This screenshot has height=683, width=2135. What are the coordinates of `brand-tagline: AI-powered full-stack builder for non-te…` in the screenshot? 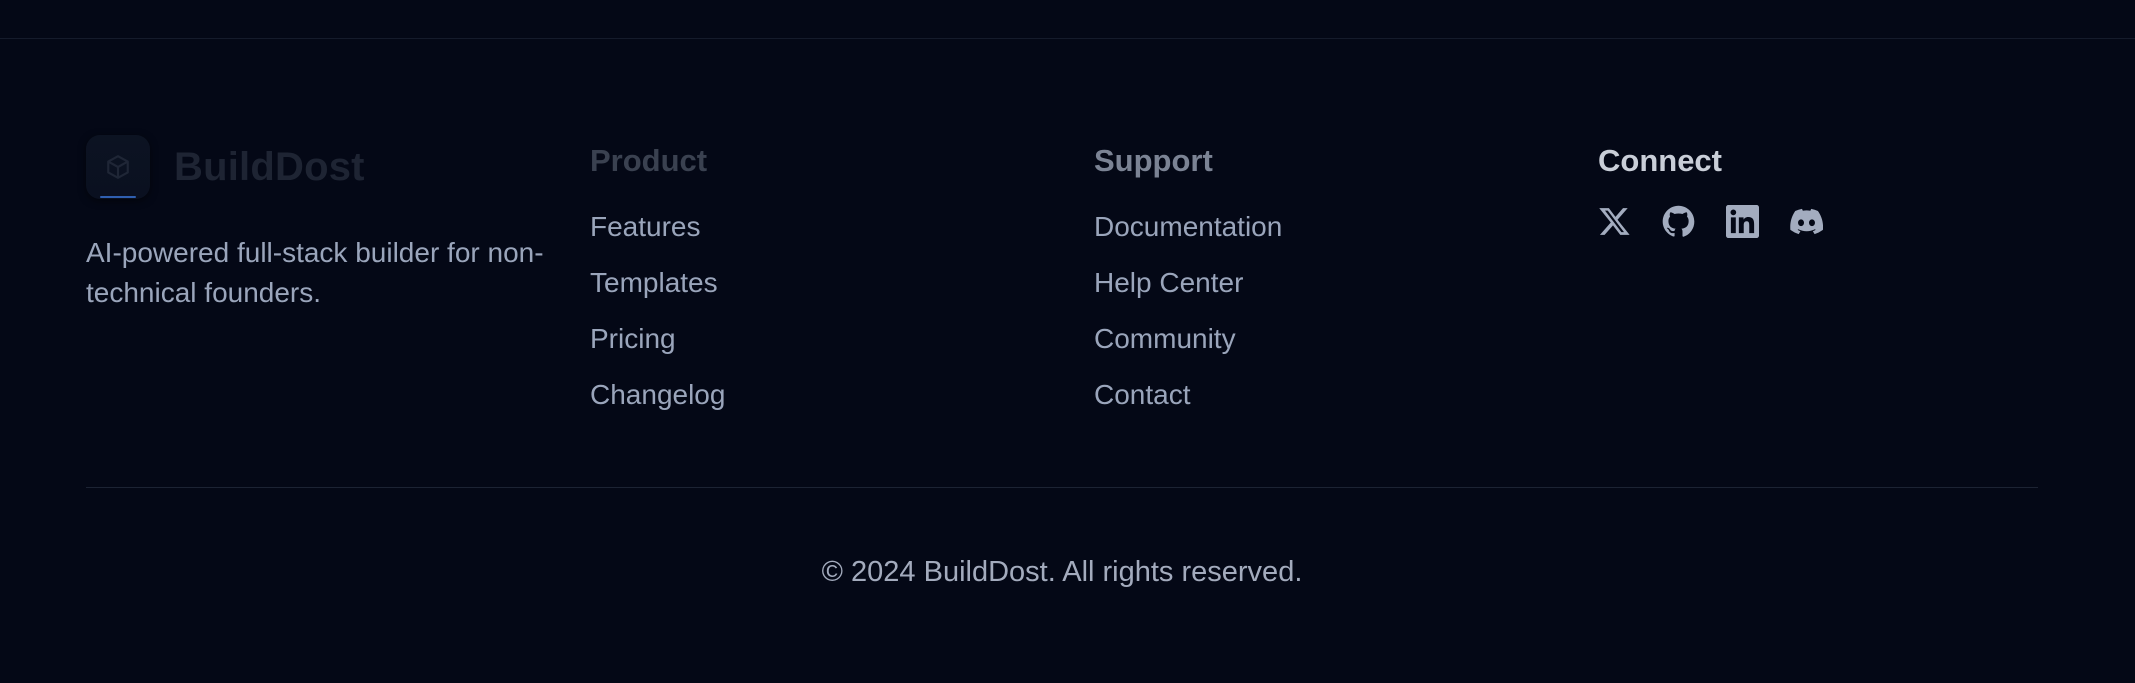 It's located at (315, 272).